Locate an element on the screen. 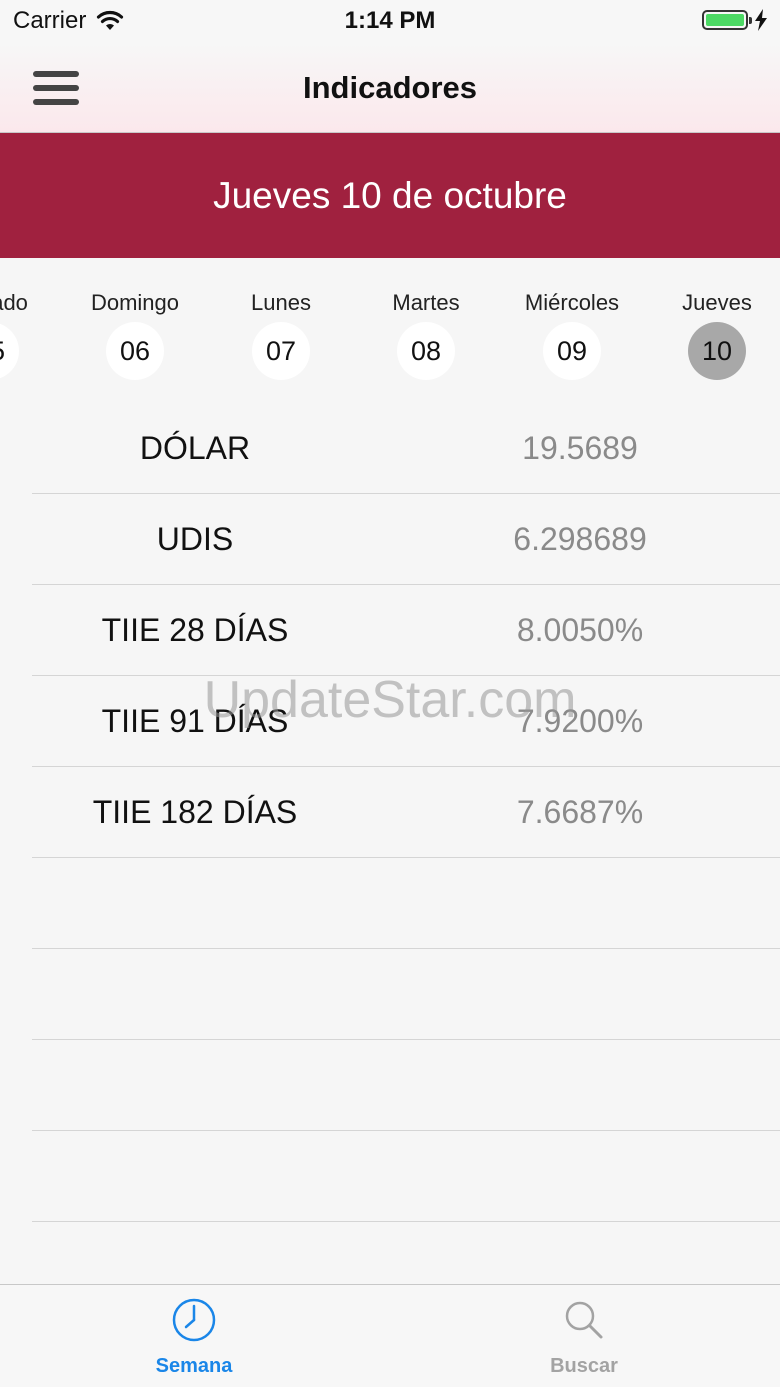 This screenshot has width=780, height=1387. tab-semana: Semana is located at coordinates (194, 1337).